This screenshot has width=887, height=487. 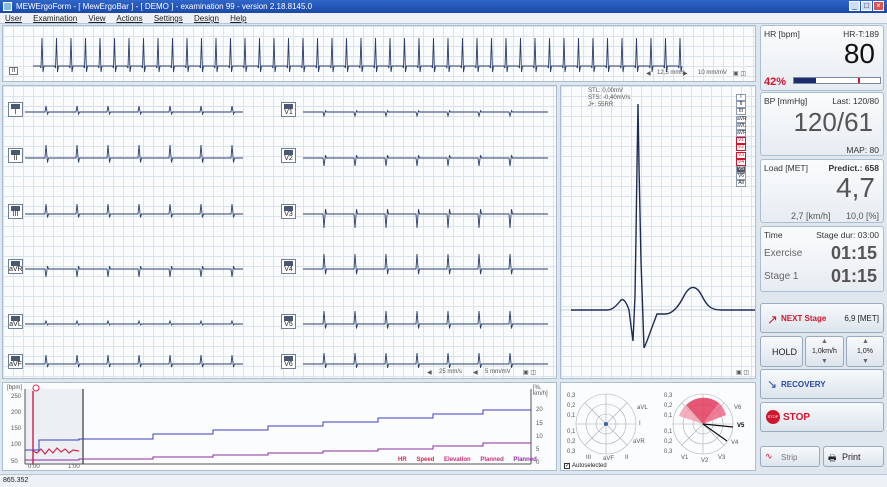 I want to click on lead-button-ii: II, so click(x=15, y=155).